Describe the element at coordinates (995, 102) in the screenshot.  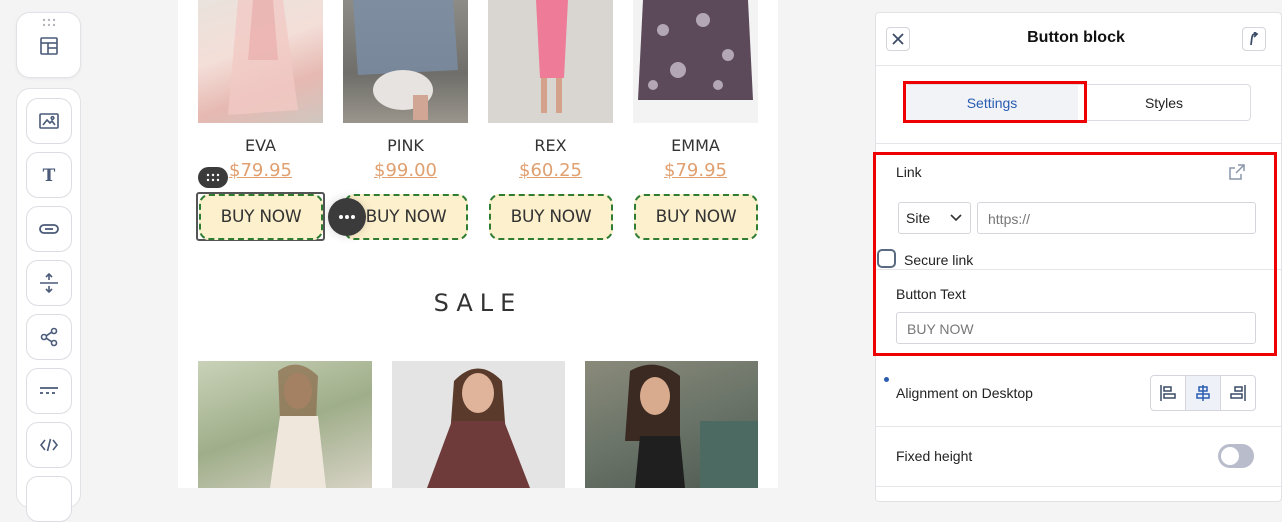
I see `settings-tab-highlight` at that location.